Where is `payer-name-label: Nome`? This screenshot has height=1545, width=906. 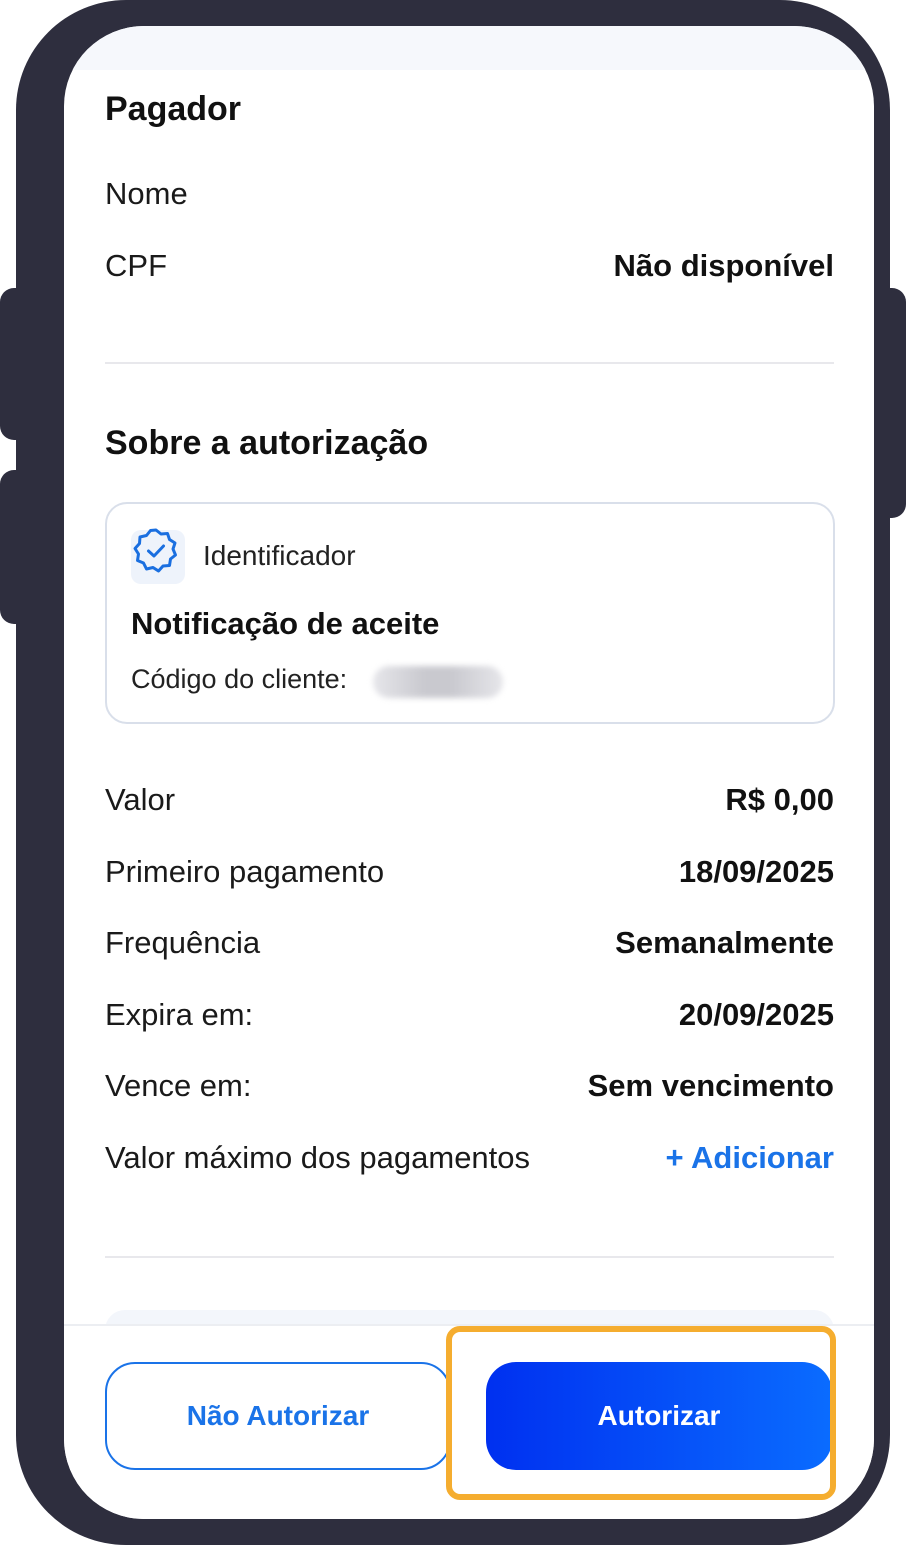
payer-name-label: Nome is located at coordinates (146, 193).